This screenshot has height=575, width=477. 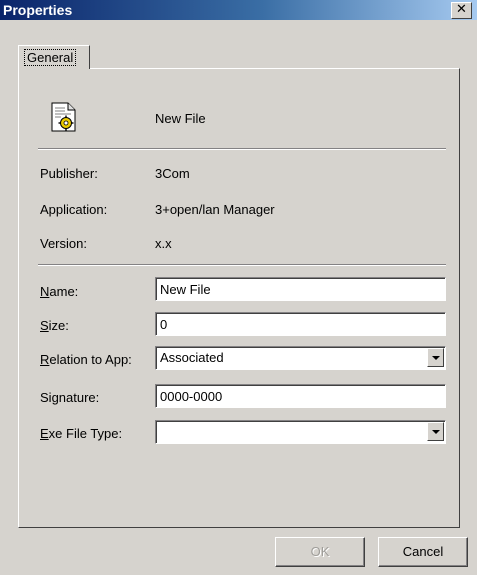 I want to click on tab-general: General, so click(x=54, y=57).